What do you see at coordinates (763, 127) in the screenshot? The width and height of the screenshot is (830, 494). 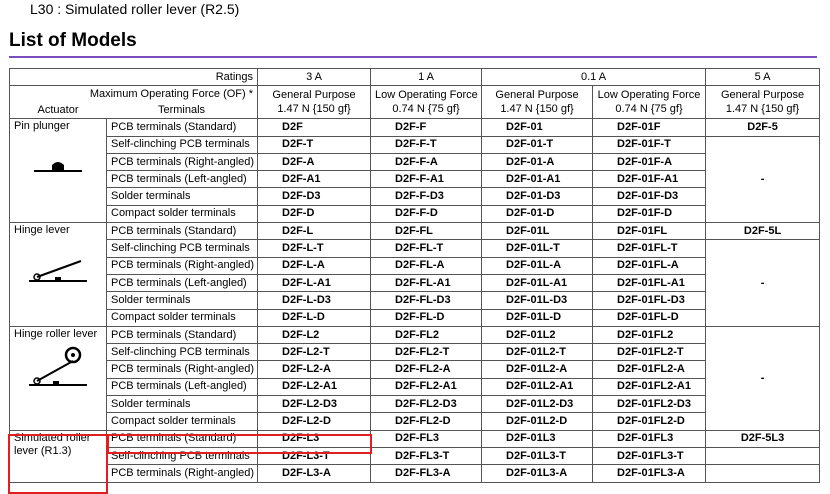 I see `model-5a: D2F-5` at bounding box center [763, 127].